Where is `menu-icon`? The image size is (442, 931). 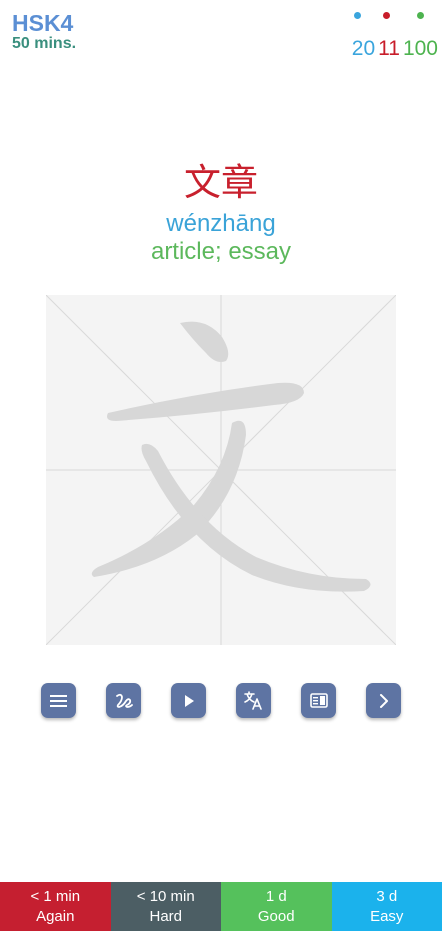
menu-icon is located at coordinates (58, 700).